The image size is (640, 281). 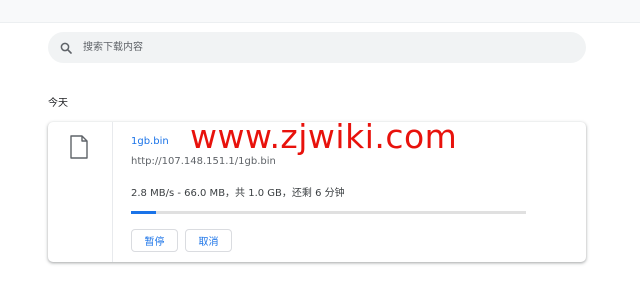 I want to click on search-bar, so click(x=317, y=47).